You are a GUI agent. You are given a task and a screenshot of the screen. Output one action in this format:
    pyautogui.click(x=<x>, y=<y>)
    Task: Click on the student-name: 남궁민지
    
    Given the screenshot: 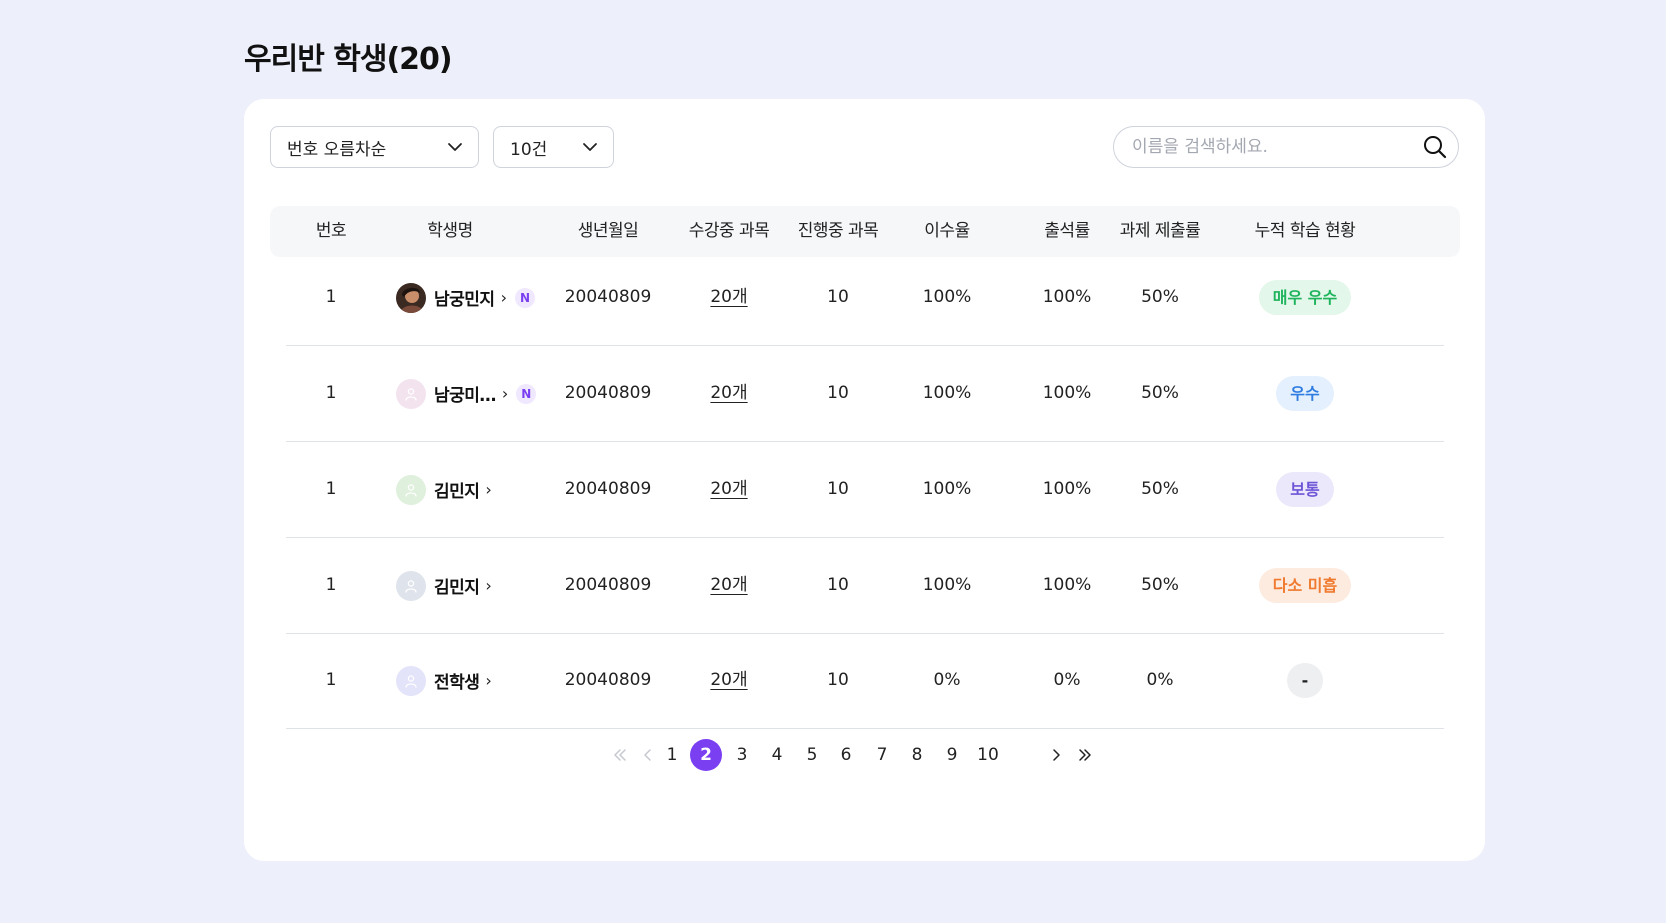 What is the action you would take?
    pyautogui.click(x=464, y=300)
    